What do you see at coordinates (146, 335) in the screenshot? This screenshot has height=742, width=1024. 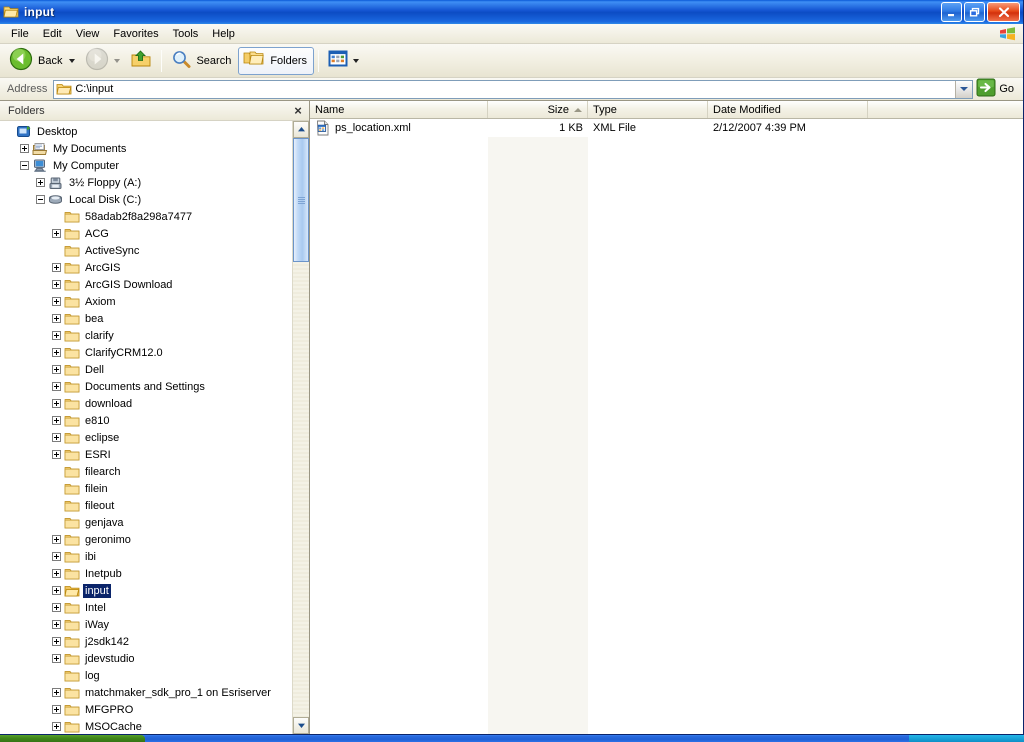 I see `tree-item: clarify` at bounding box center [146, 335].